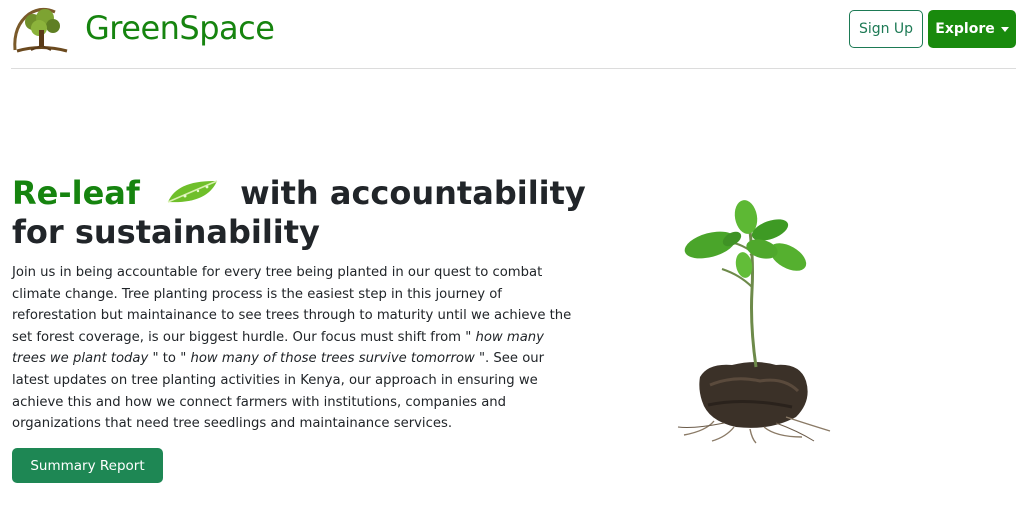  What do you see at coordinates (180, 28) in the screenshot?
I see `brand-name: GreenSpace` at bounding box center [180, 28].